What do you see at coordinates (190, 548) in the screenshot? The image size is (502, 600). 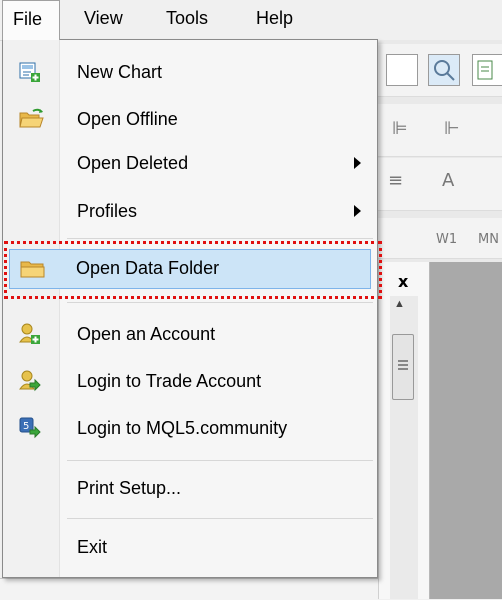 I see `menu-item-exit: Exit` at bounding box center [190, 548].